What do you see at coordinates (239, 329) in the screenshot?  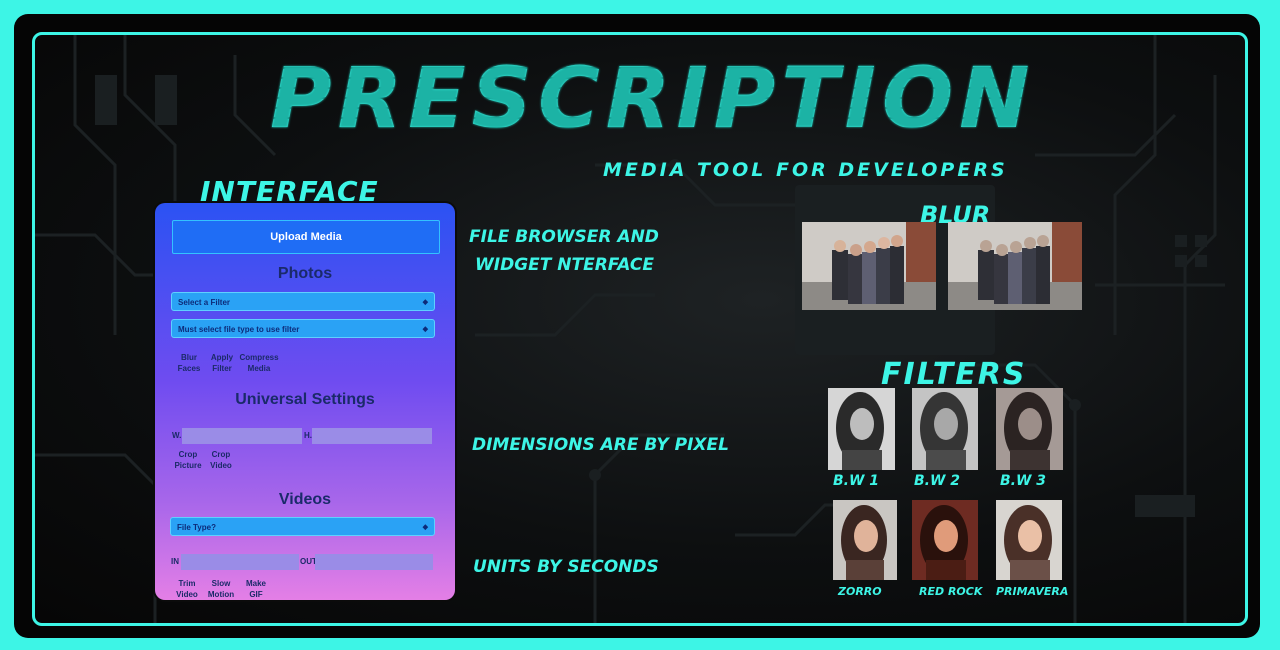 I see `file-type-select-value: Must select file type to use filter` at bounding box center [239, 329].